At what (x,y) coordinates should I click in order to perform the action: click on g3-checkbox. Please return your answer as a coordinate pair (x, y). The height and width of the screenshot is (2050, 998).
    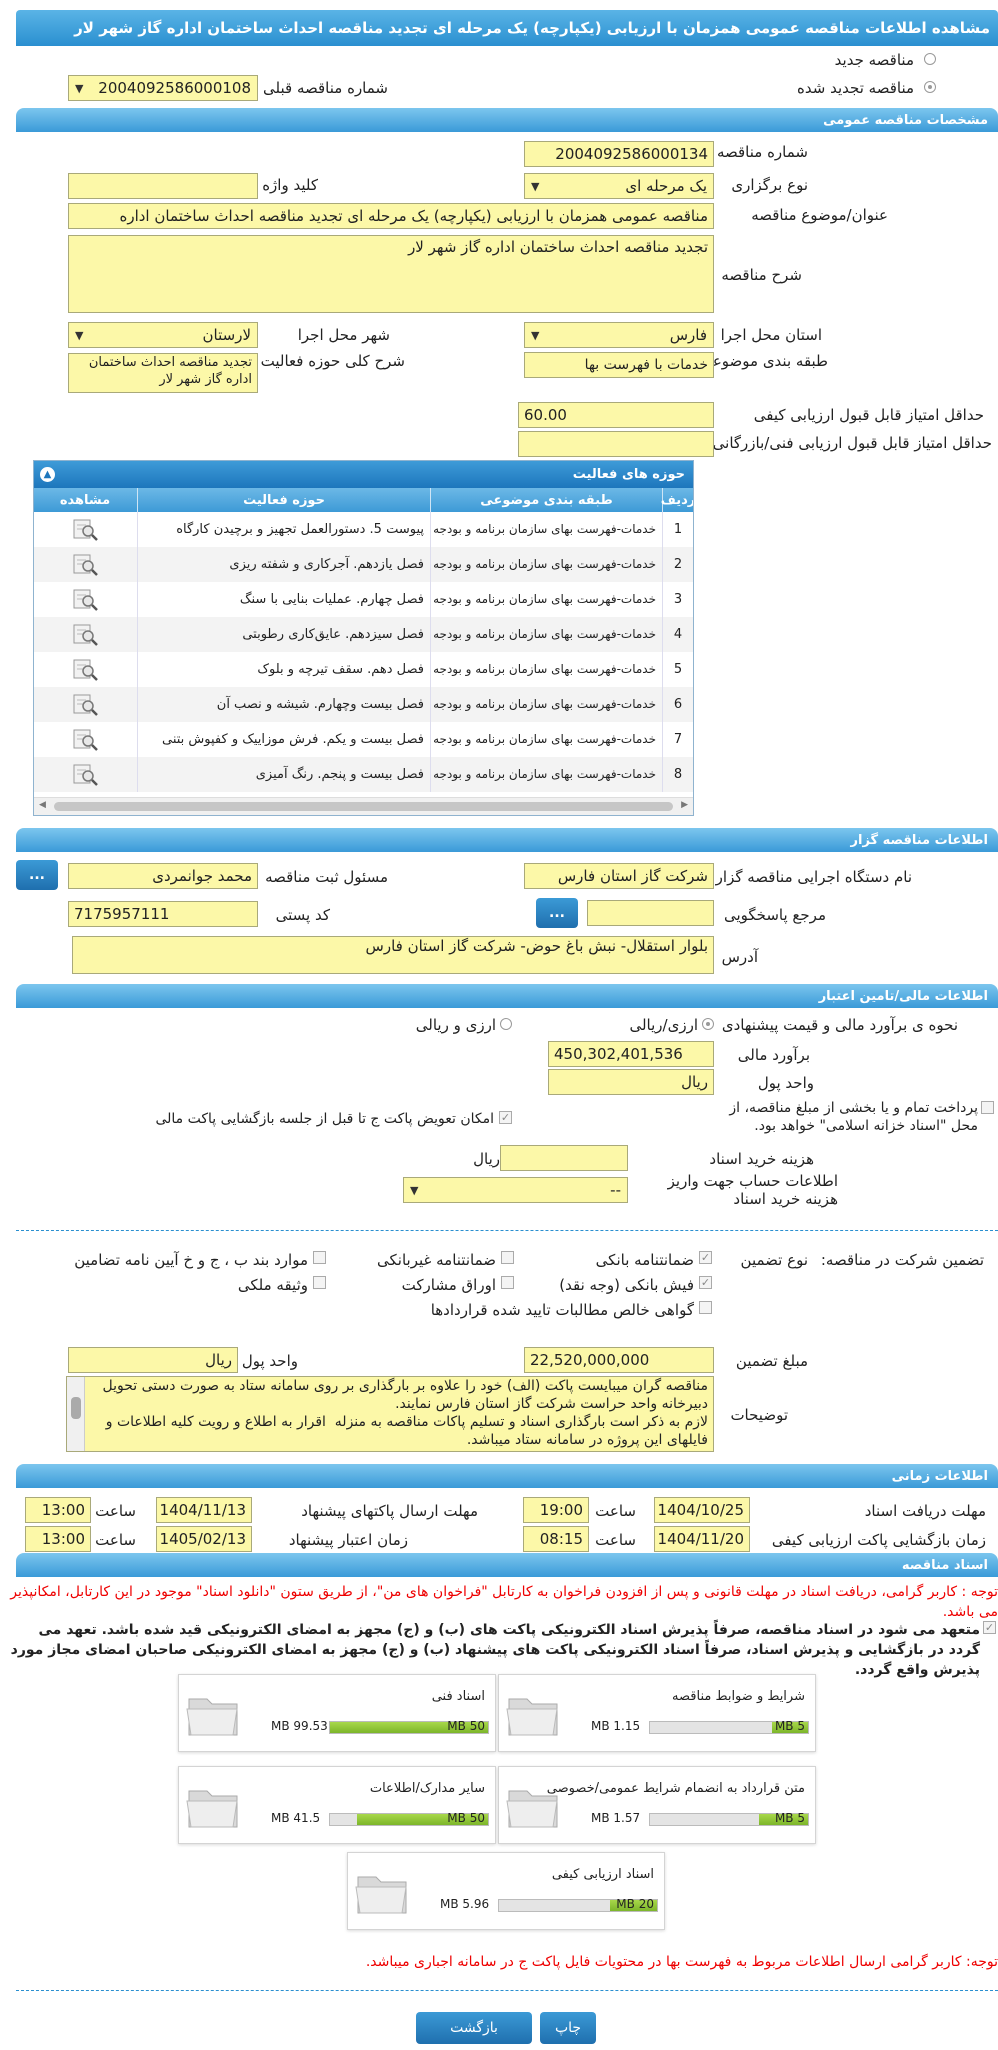
    Looking at the image, I should click on (319, 1257).